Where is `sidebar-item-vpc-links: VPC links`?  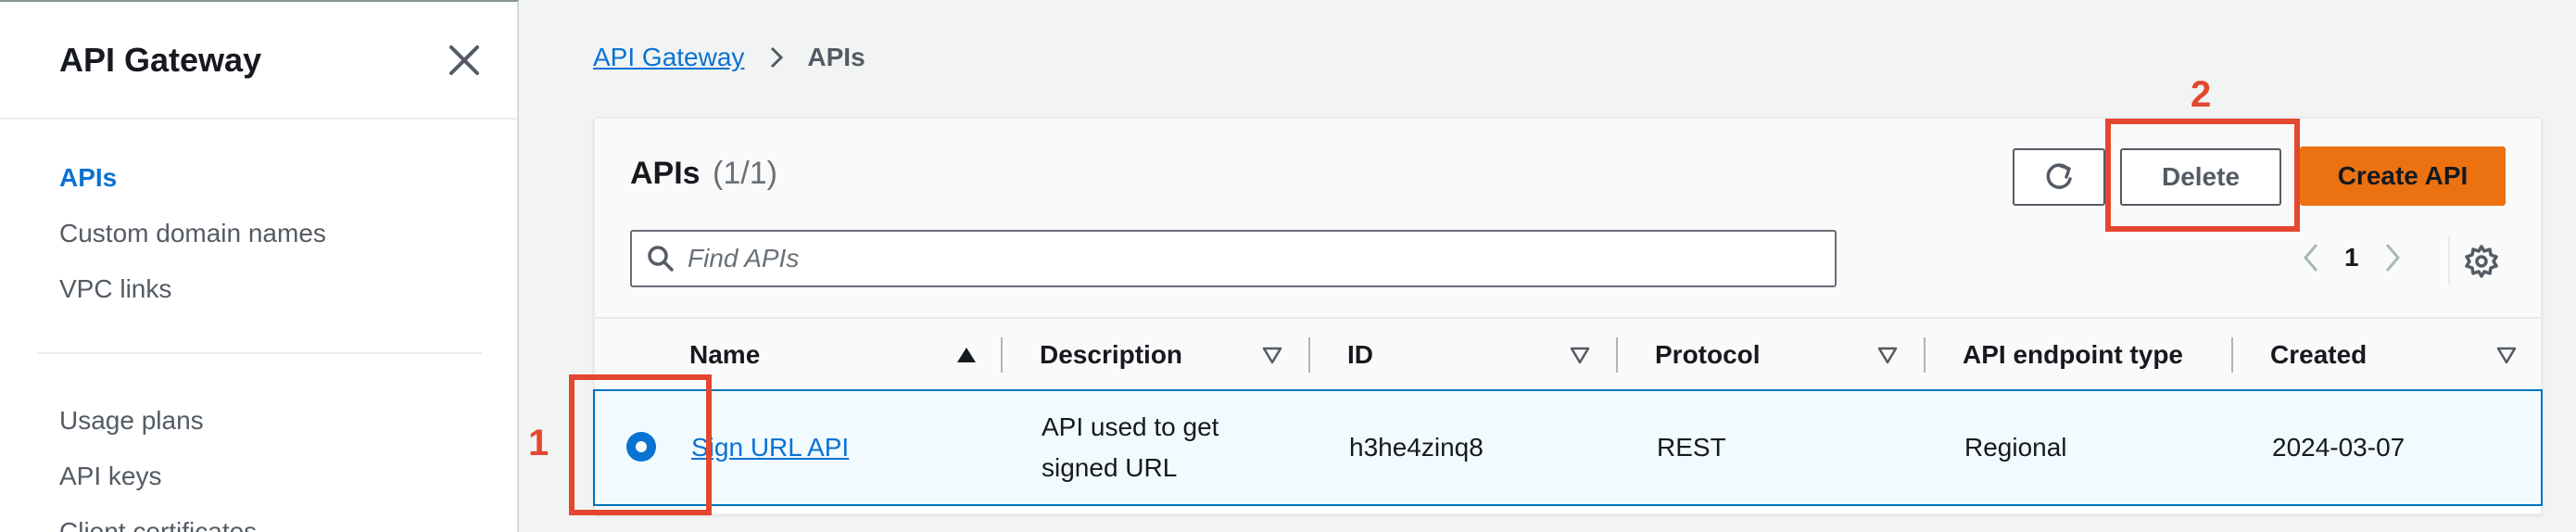
sidebar-item-vpc-links: VPC links is located at coordinates (115, 289).